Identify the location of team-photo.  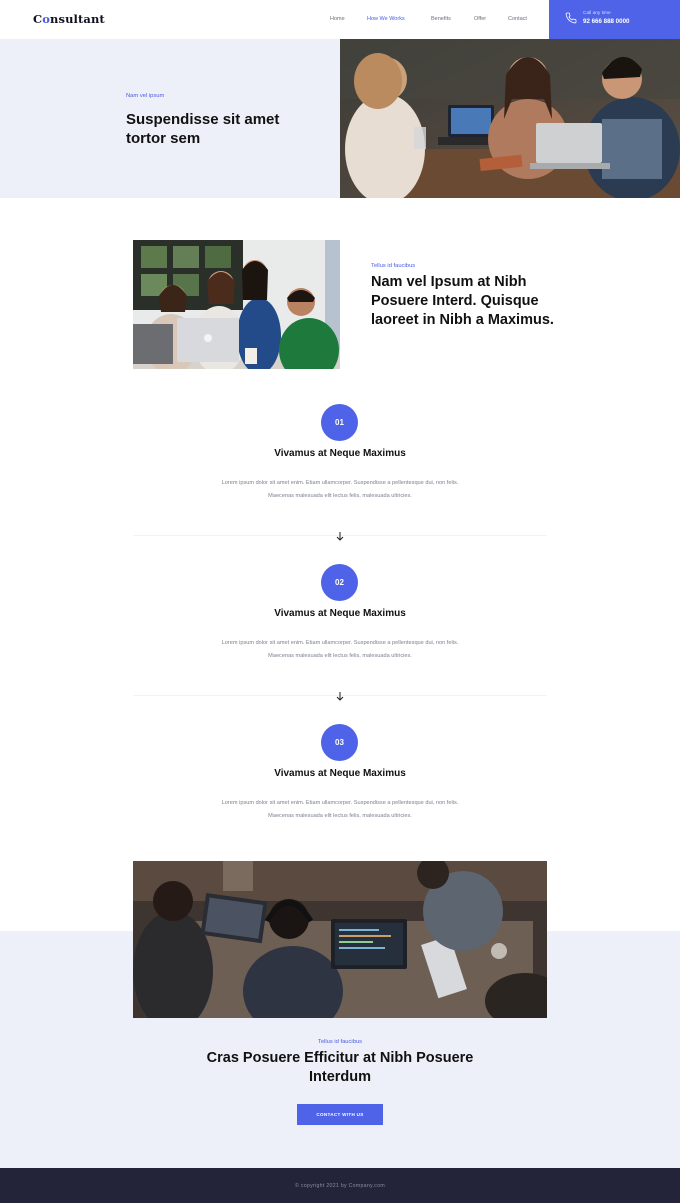
(236, 304).